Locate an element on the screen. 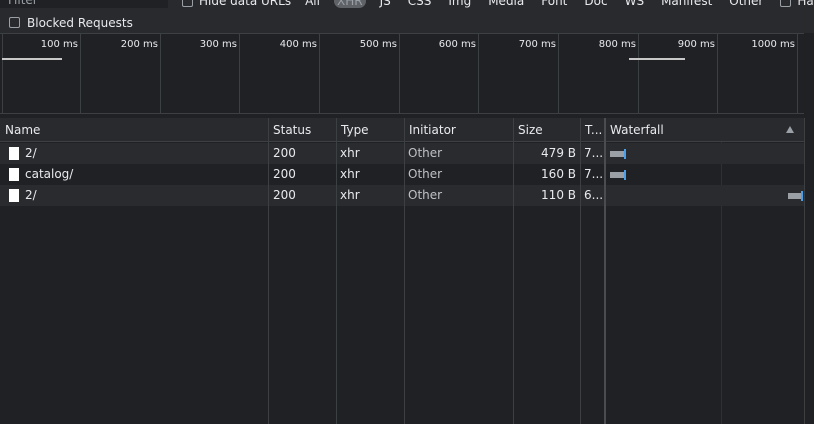 The image size is (814, 424). overview-tick-label: 500 ms is located at coordinates (378, 44).